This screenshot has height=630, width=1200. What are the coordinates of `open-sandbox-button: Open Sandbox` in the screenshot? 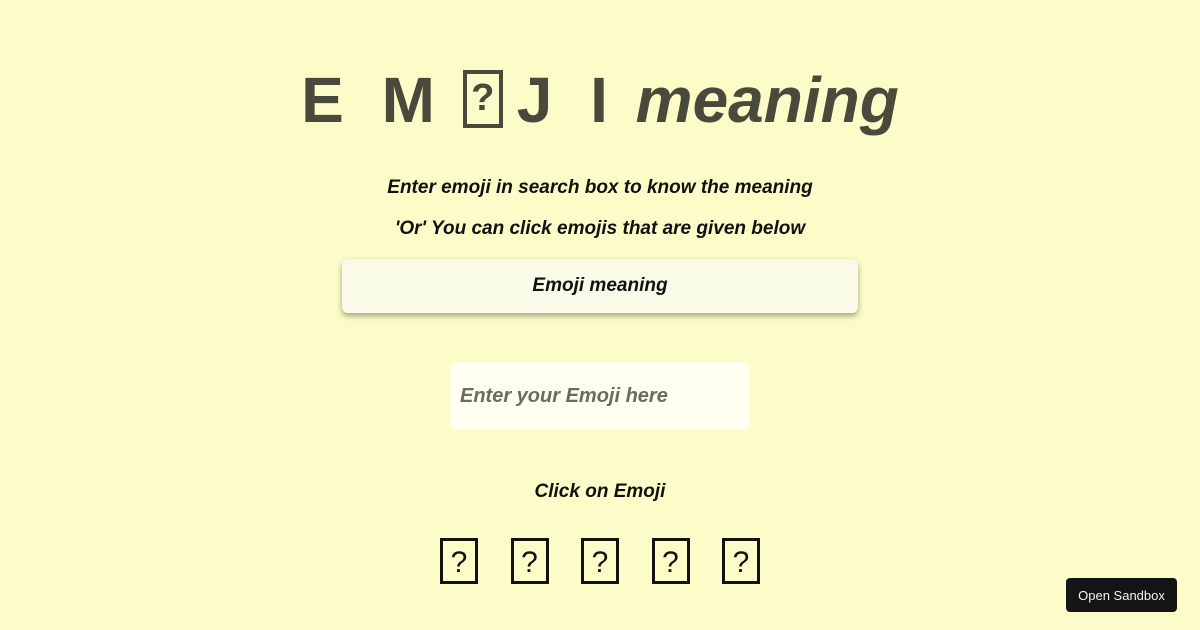 It's located at (1121, 595).